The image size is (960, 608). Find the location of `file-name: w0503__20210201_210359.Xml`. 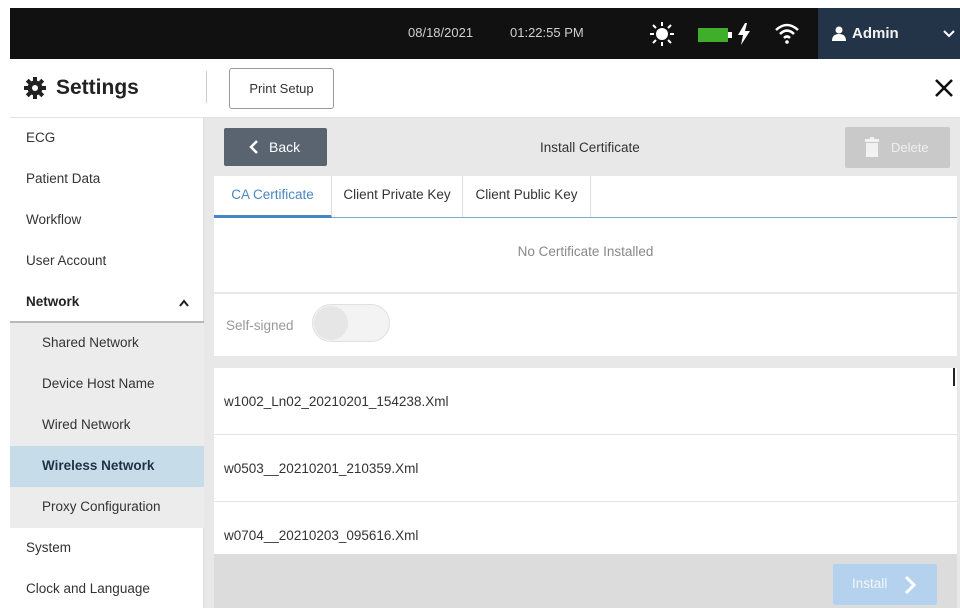

file-name: w0503__20210201_210359.Xml is located at coordinates (321, 468).